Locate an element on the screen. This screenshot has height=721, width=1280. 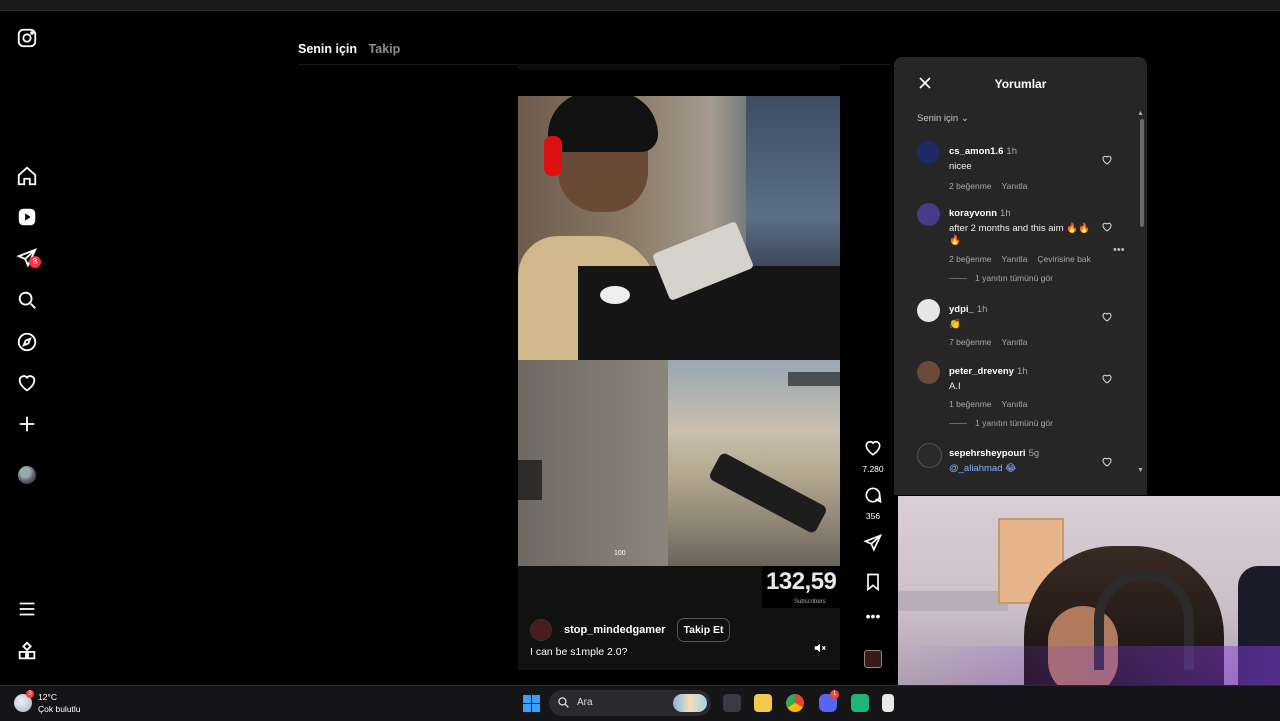
chrome-icon is located at coordinates (795, 703).